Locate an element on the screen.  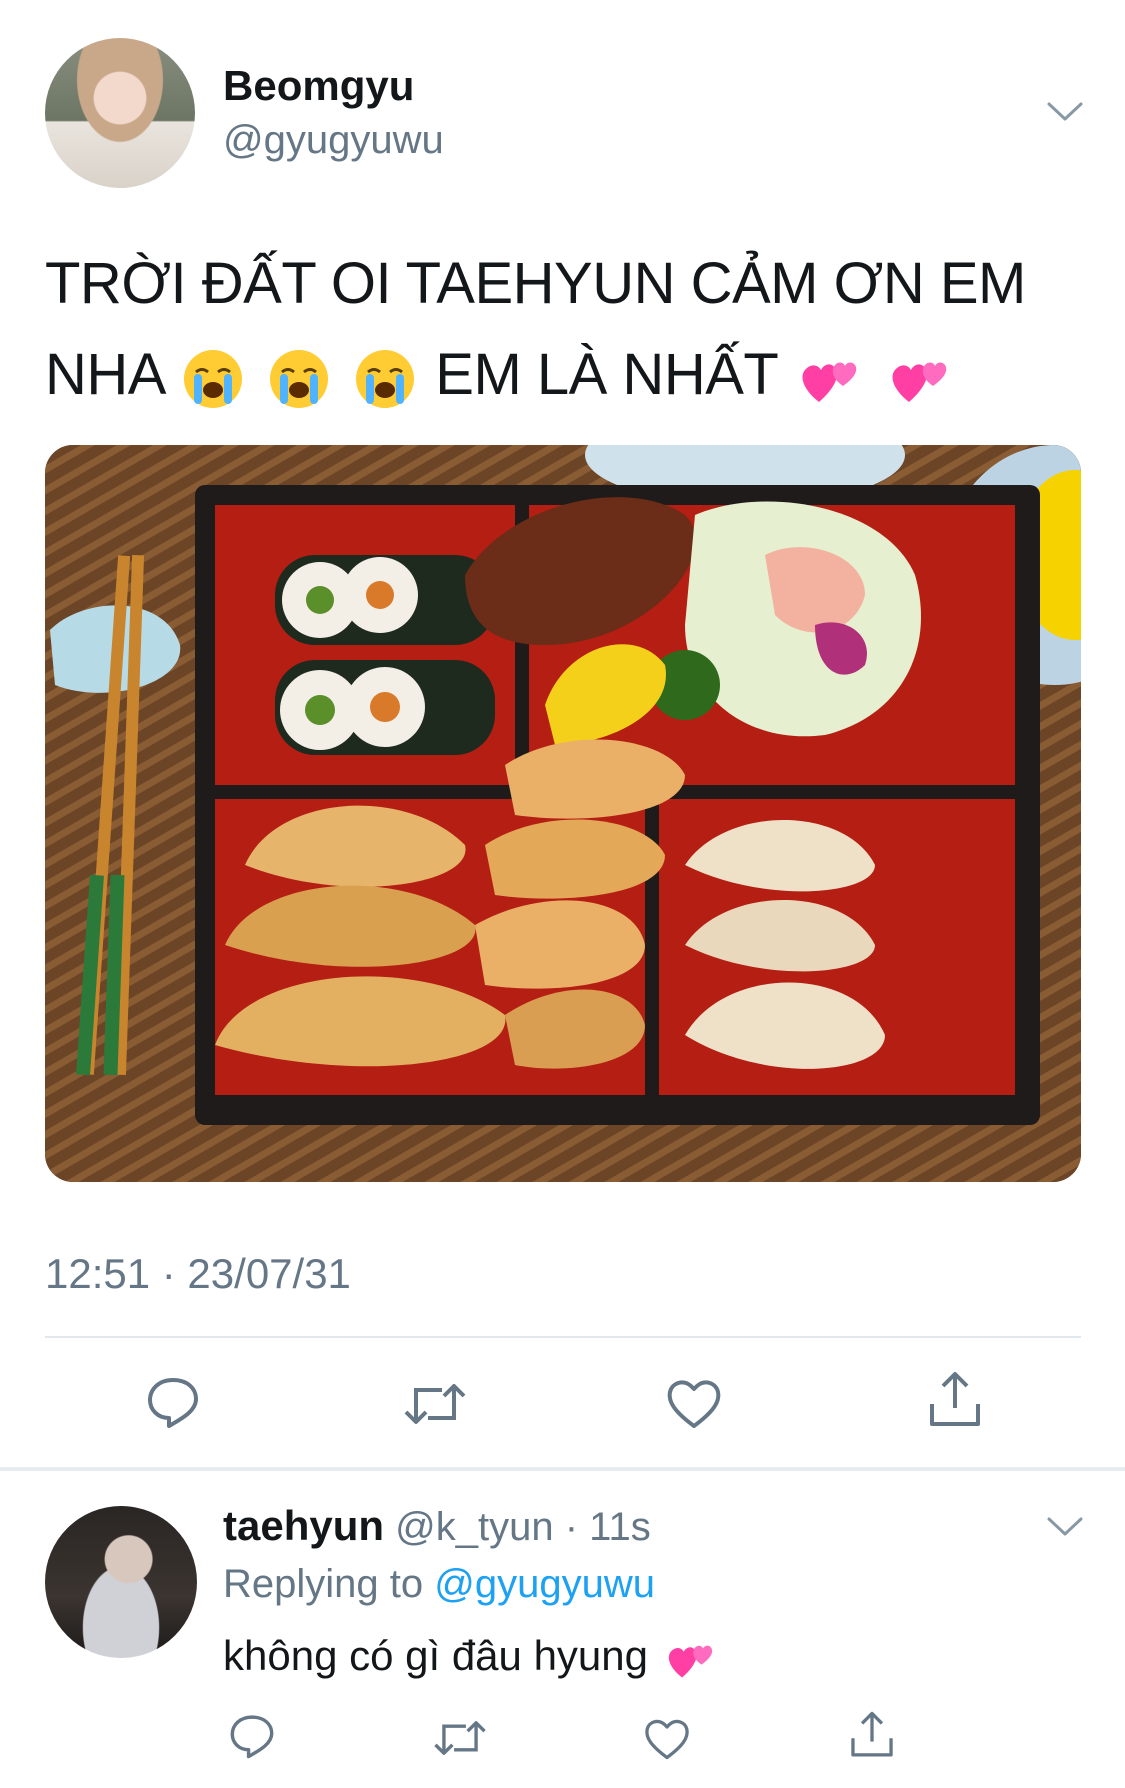
divider is located at coordinates (563, 1337).